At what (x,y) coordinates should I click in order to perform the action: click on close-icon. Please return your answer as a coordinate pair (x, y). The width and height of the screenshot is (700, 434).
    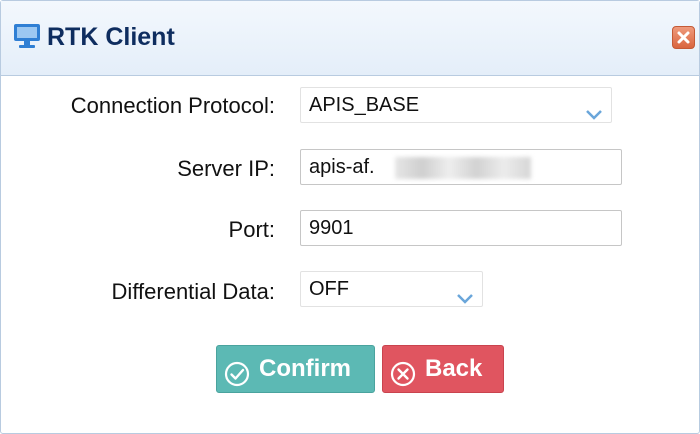
    Looking at the image, I should click on (683, 37).